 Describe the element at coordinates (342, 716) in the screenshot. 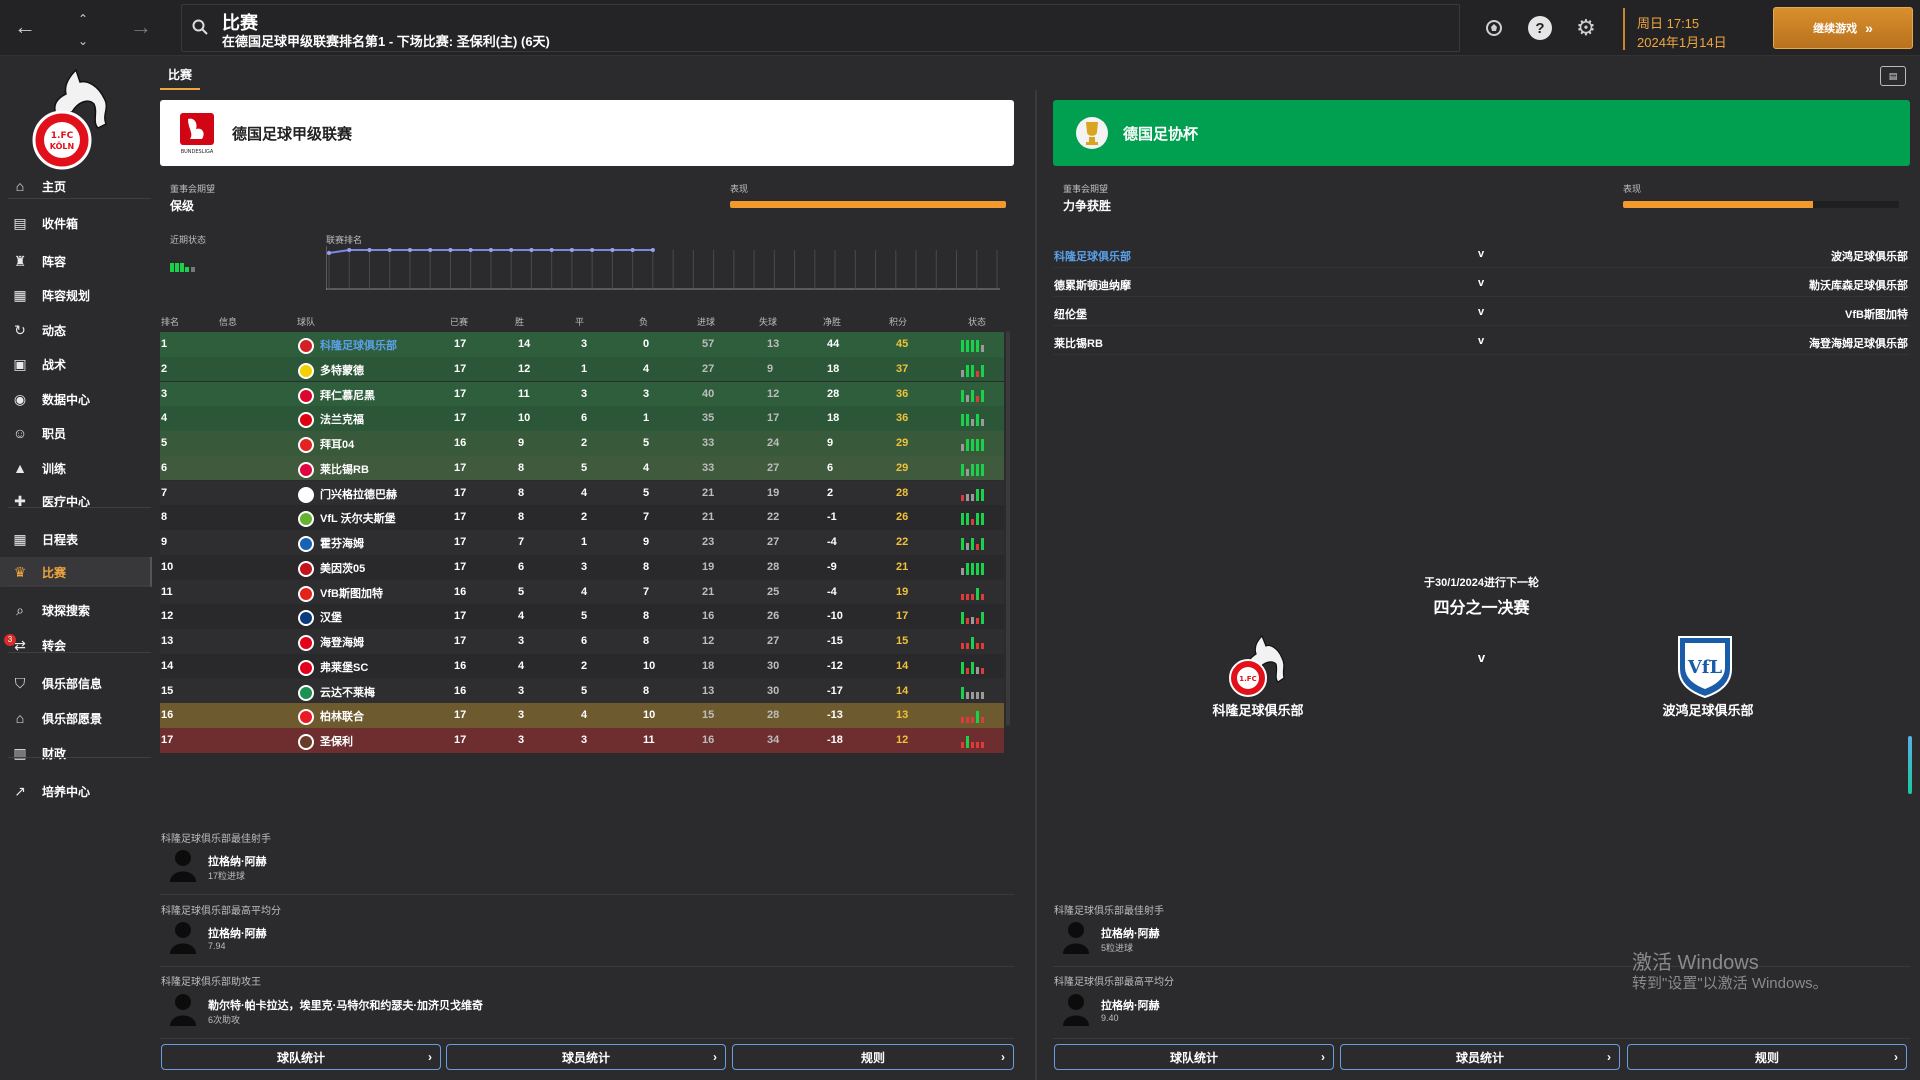

I see `team-name-cell: 柏林联合` at that location.